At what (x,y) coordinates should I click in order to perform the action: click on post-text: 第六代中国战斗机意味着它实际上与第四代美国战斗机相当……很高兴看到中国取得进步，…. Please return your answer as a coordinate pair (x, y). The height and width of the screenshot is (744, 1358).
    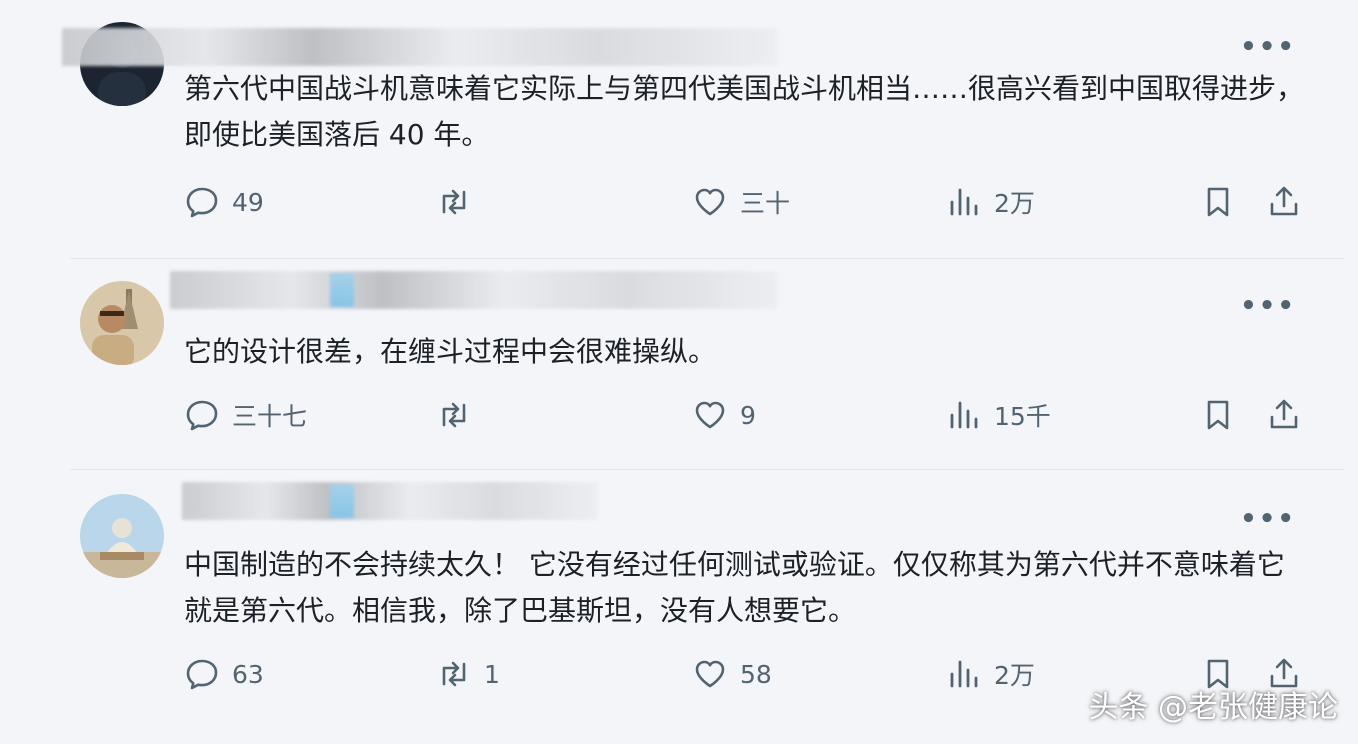
    Looking at the image, I should click on (744, 111).